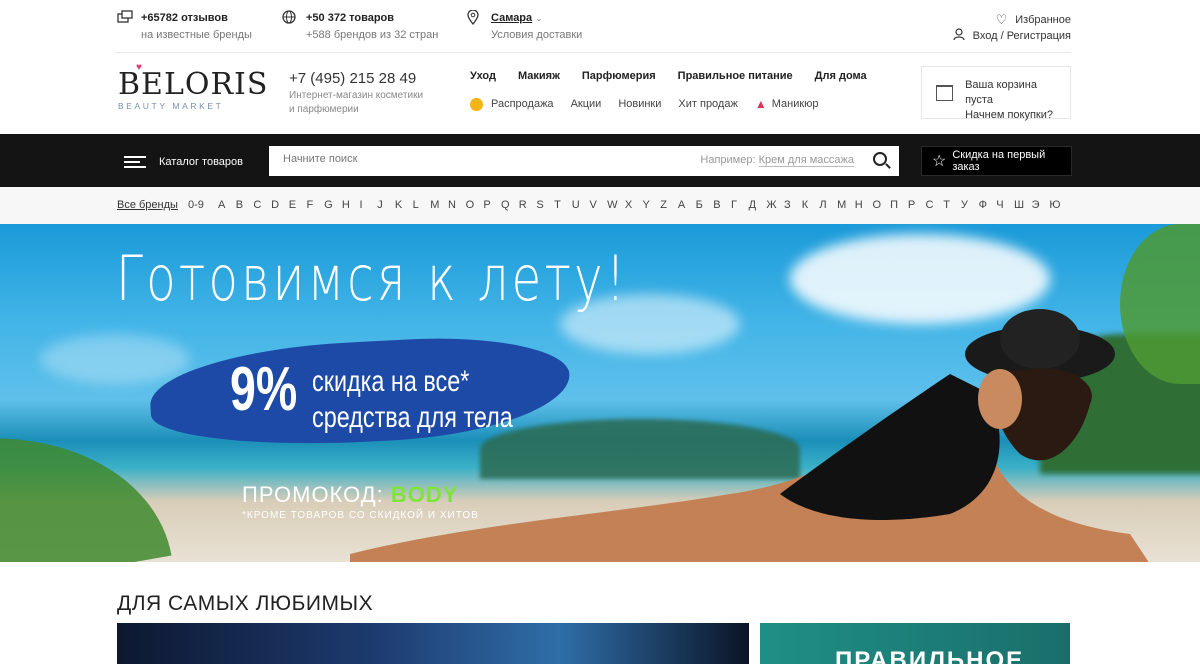  What do you see at coordinates (510, 205) in the screenshot?
I see `brand-letter-link: Q` at bounding box center [510, 205].